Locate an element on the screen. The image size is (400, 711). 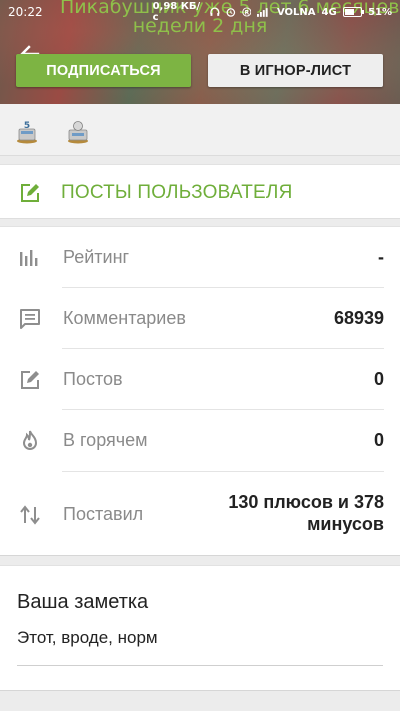
stat-value: 68939 is located at coordinates (358, 318).